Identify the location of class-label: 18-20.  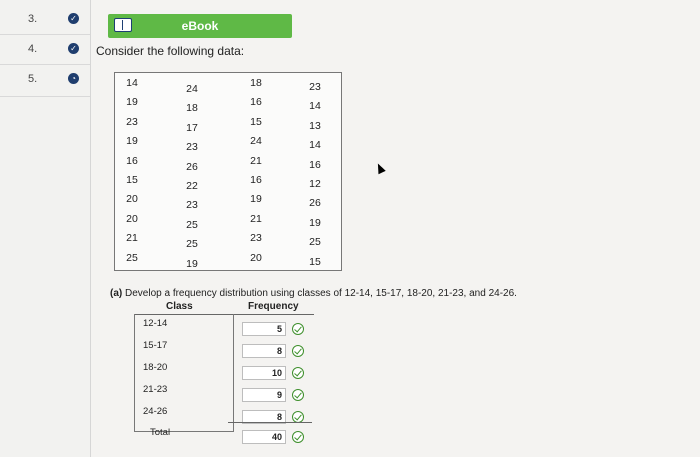
(155, 367).